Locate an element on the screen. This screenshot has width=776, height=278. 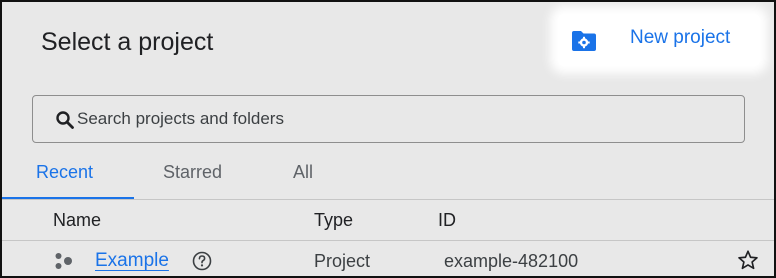
help-circle-icon is located at coordinates (202, 261).